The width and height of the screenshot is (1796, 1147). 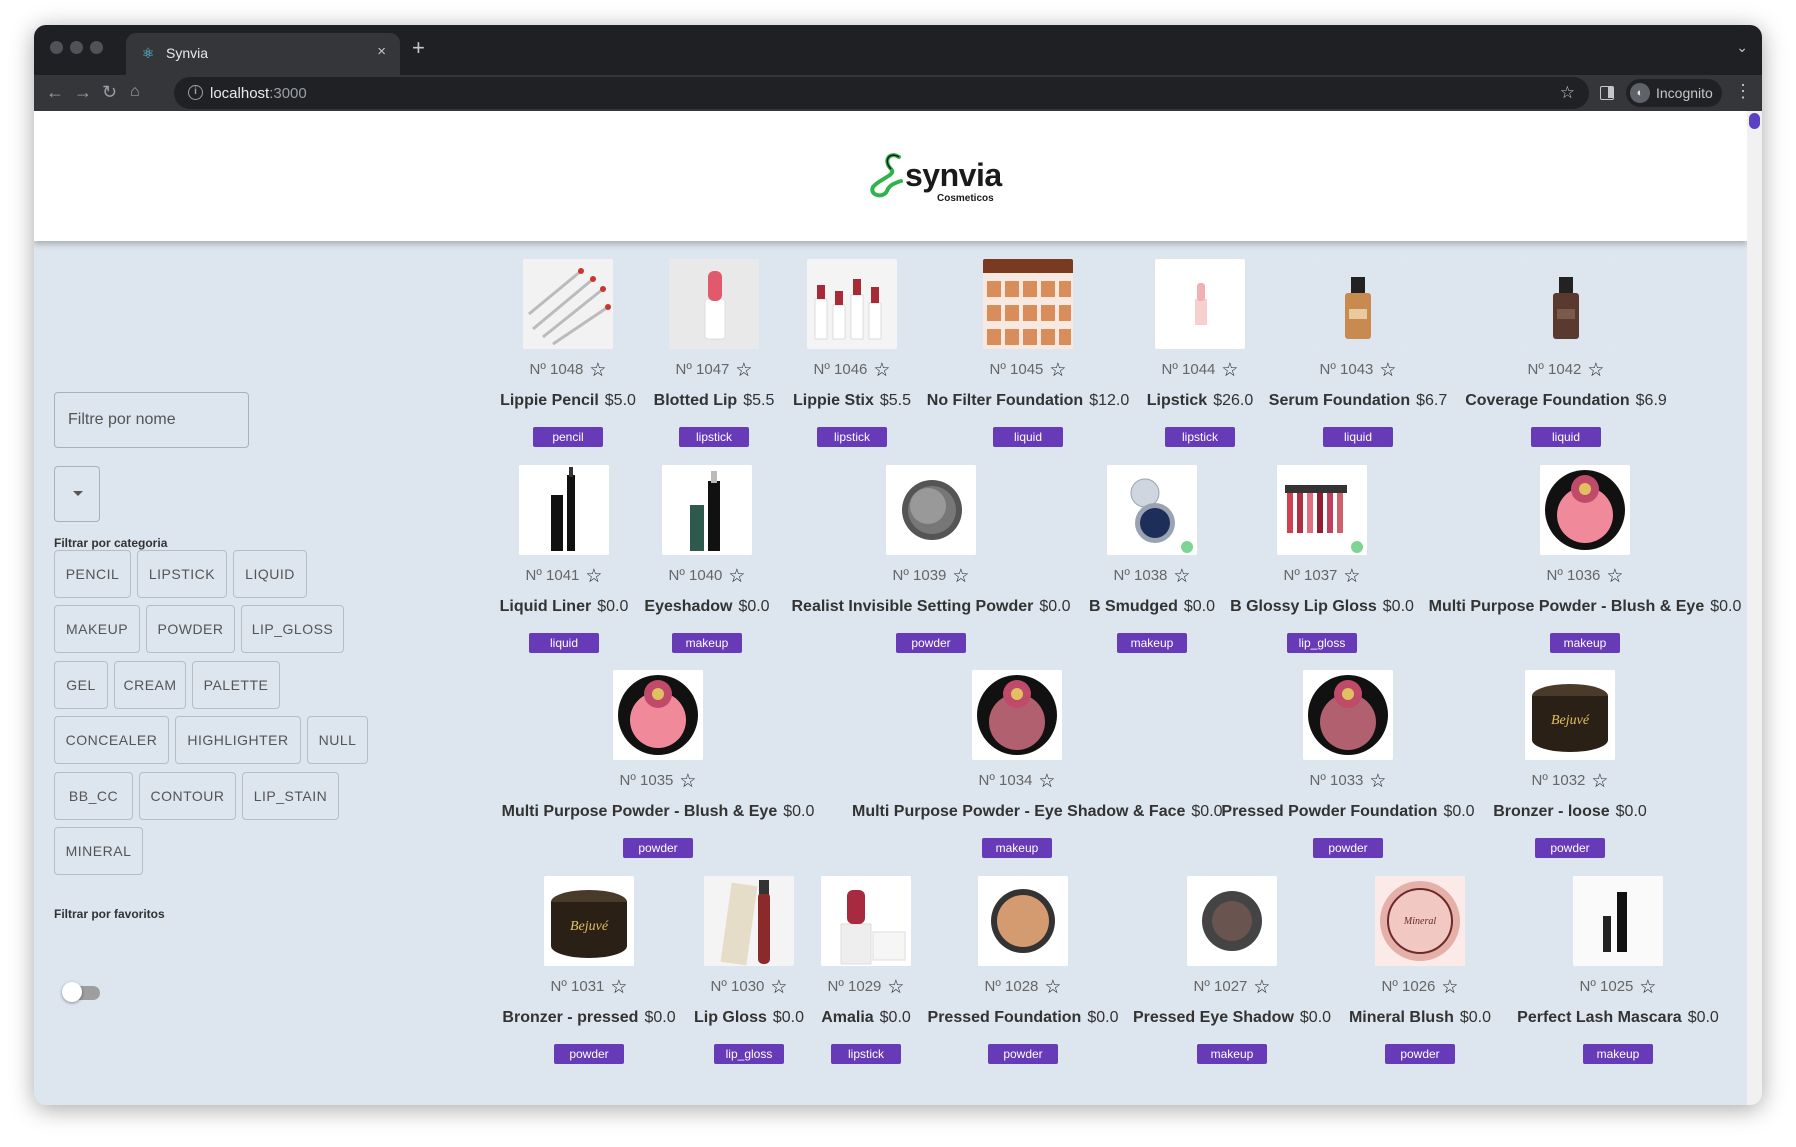 What do you see at coordinates (93, 796) in the screenshot?
I see `category-chip-bb-cc: BB_CC` at bounding box center [93, 796].